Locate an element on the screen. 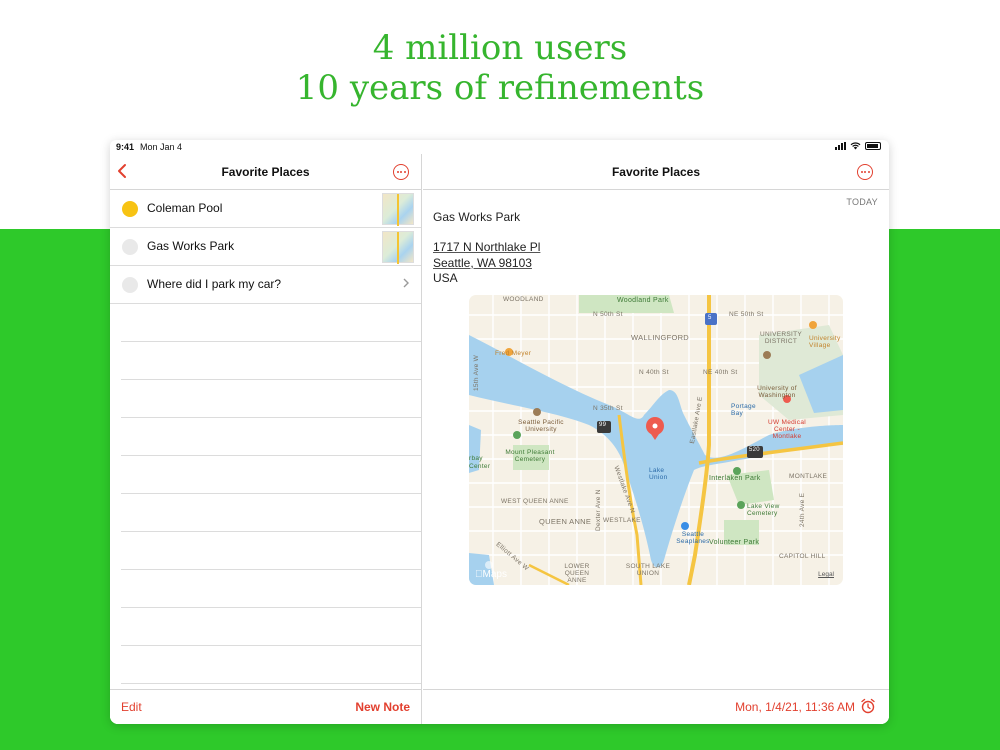  detail-more-icon is located at coordinates (865, 172).